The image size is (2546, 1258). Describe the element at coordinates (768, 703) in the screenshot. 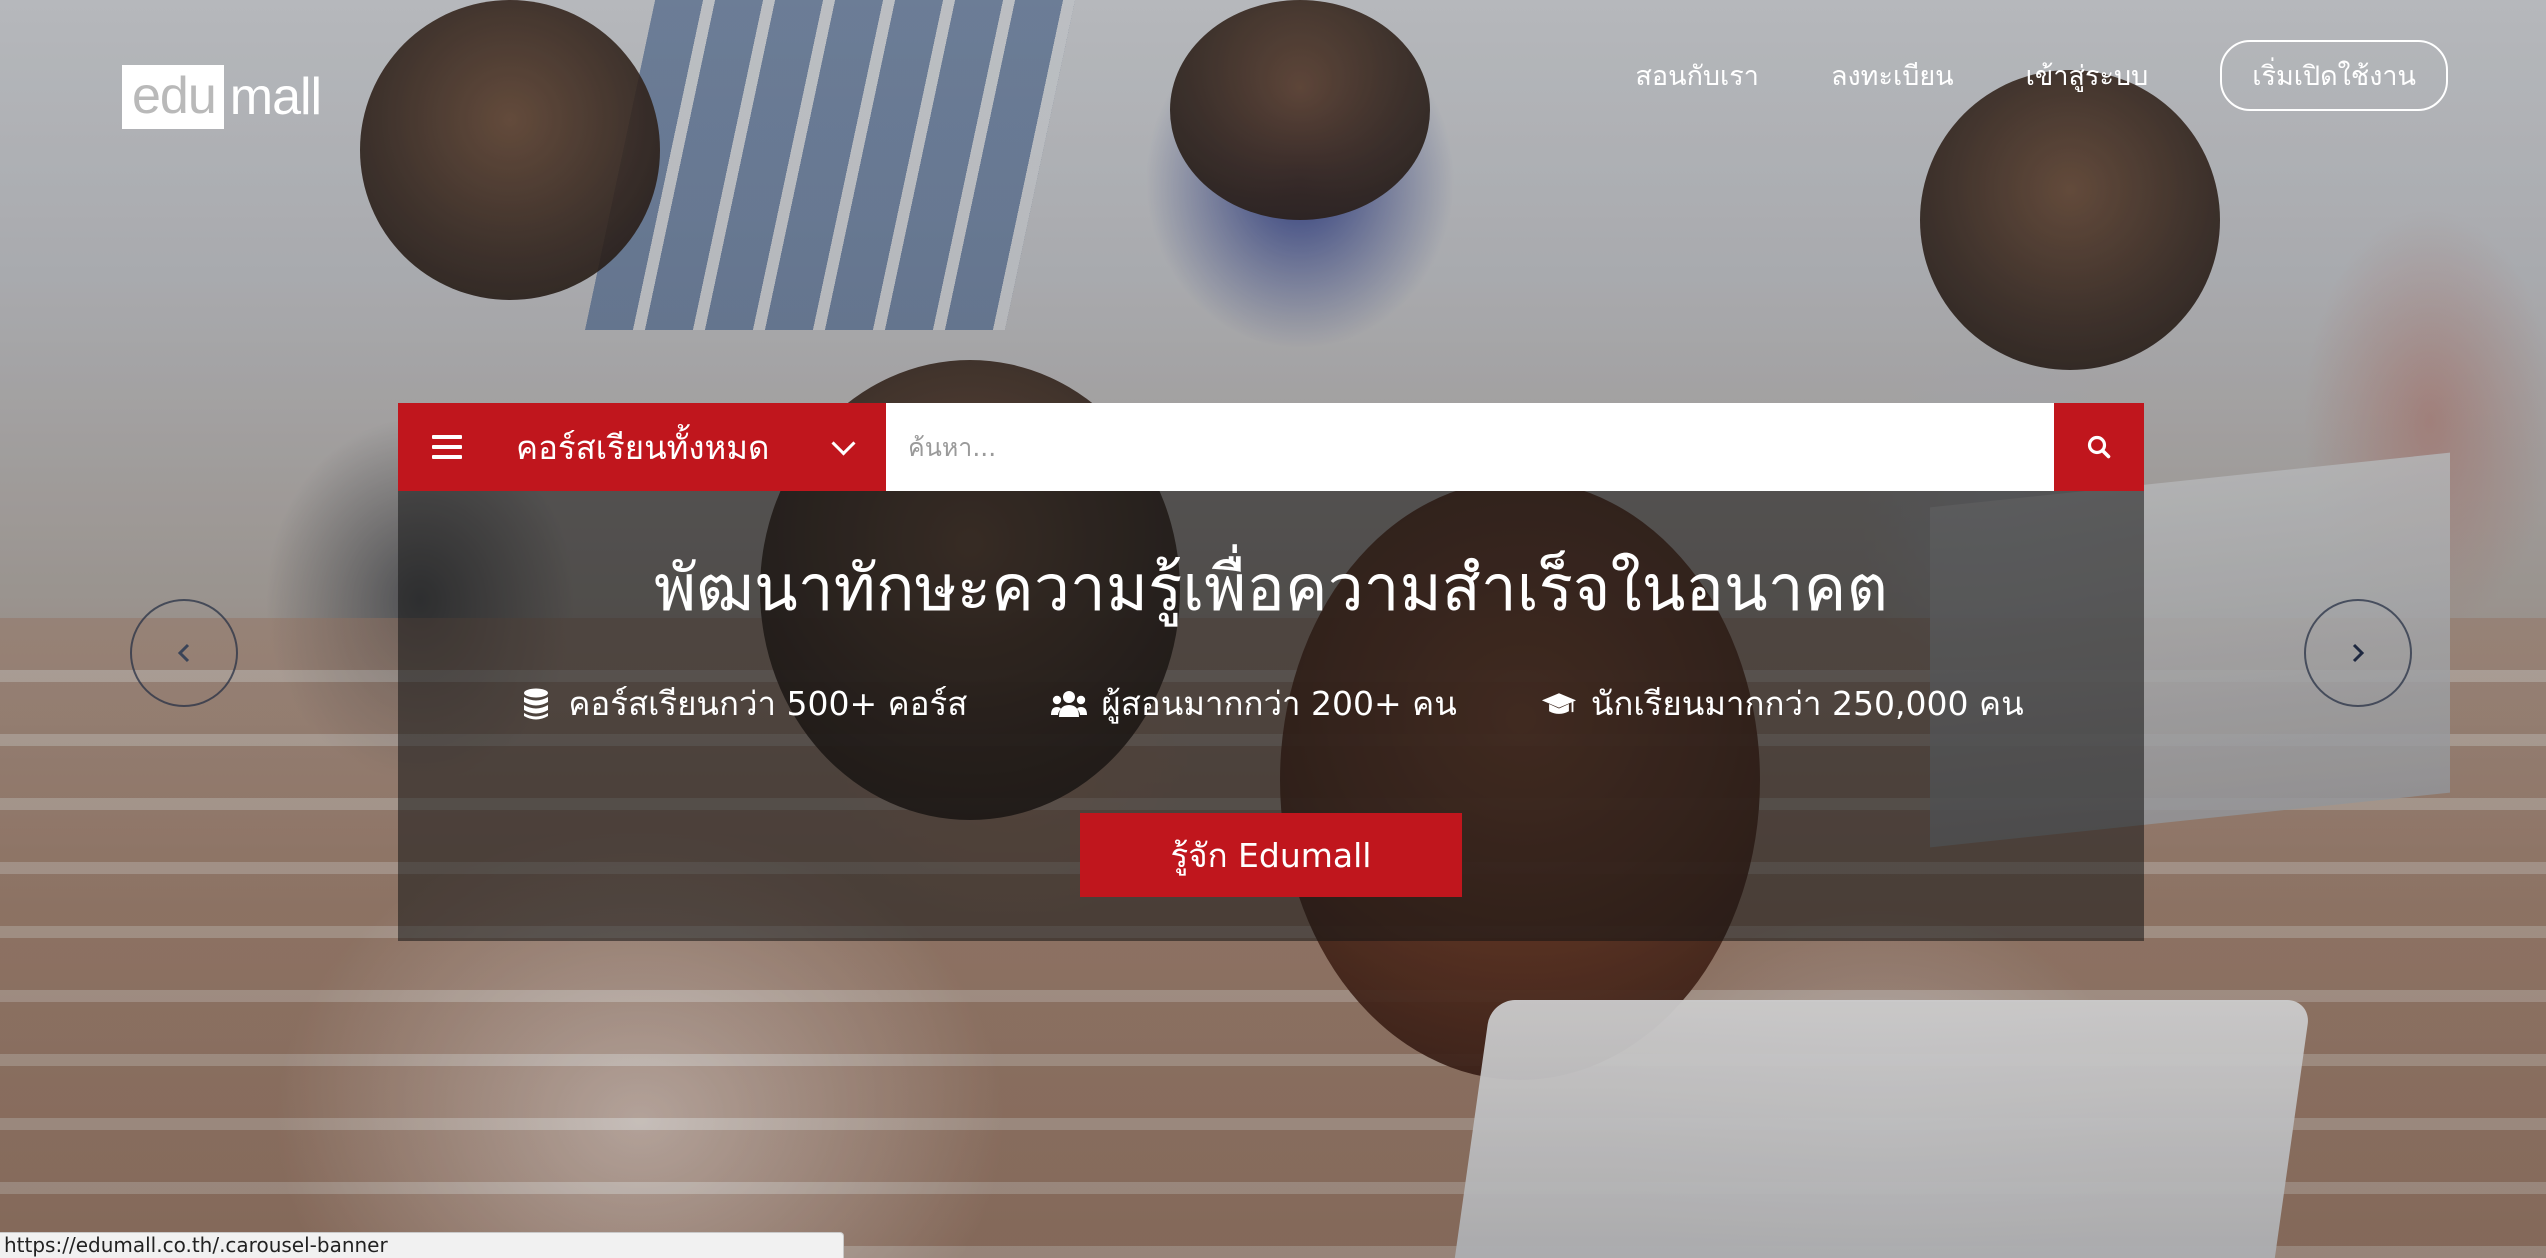

I see `stat-courses-label: คอร์สเรียนกว่า 500+ คอร์ส` at that location.